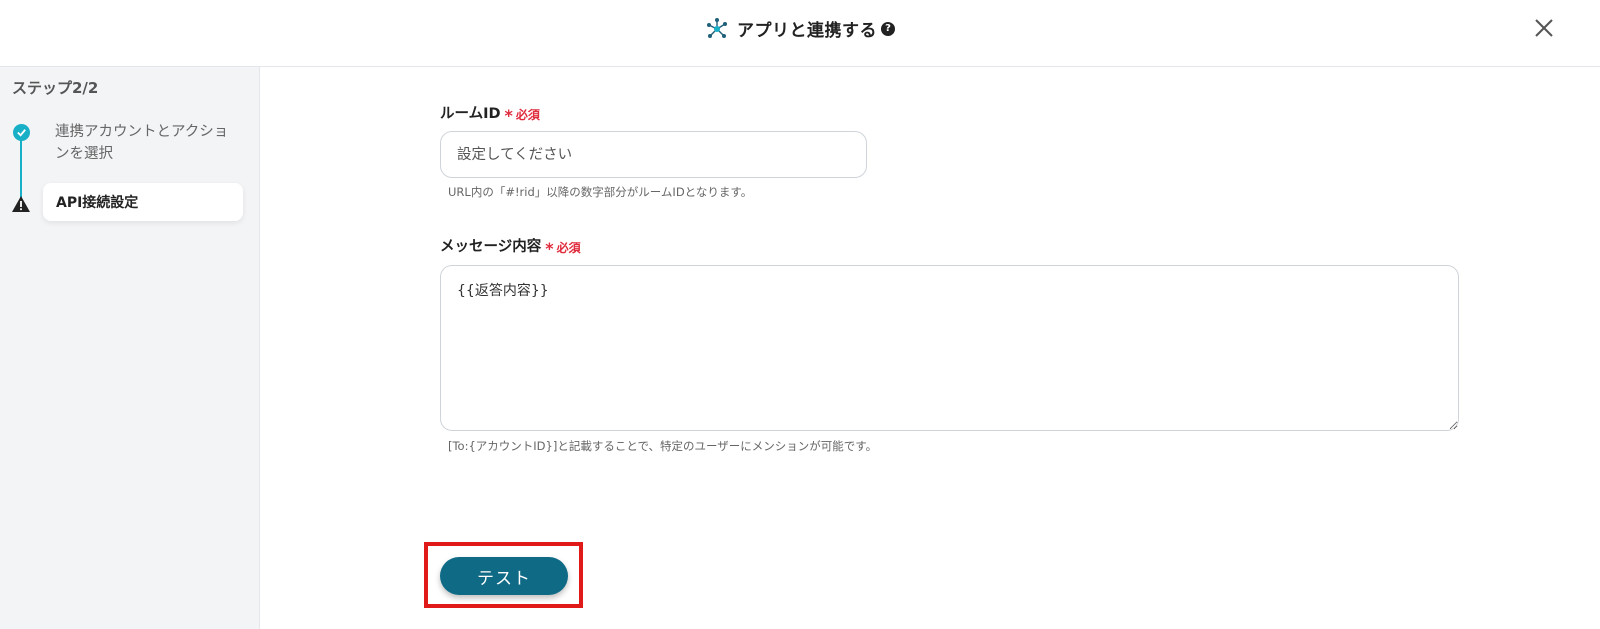 Image resolution: width=1600 pixels, height=629 pixels. I want to click on step-counter: ステップ2/2, so click(55, 88).